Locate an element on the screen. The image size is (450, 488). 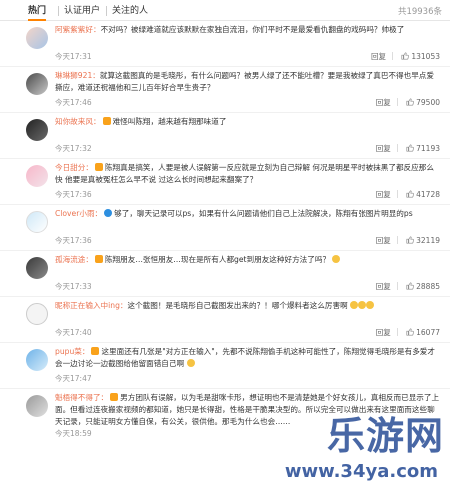
comment-total: 共19936条 is located at coordinates (419, 12).